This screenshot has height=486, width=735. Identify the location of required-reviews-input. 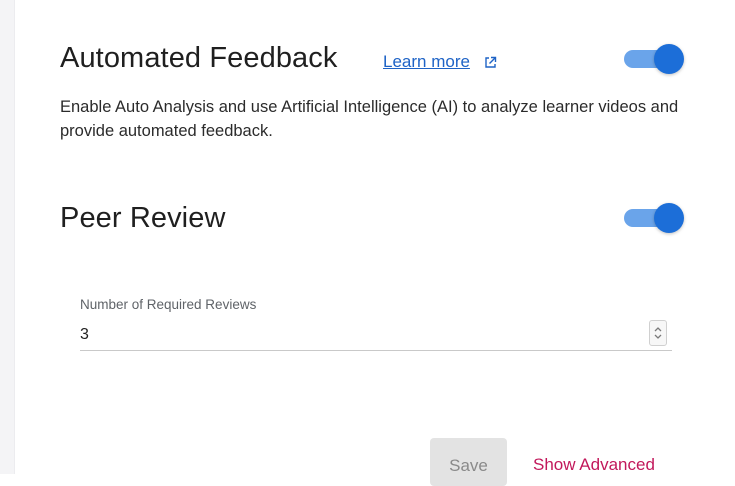
(376, 335).